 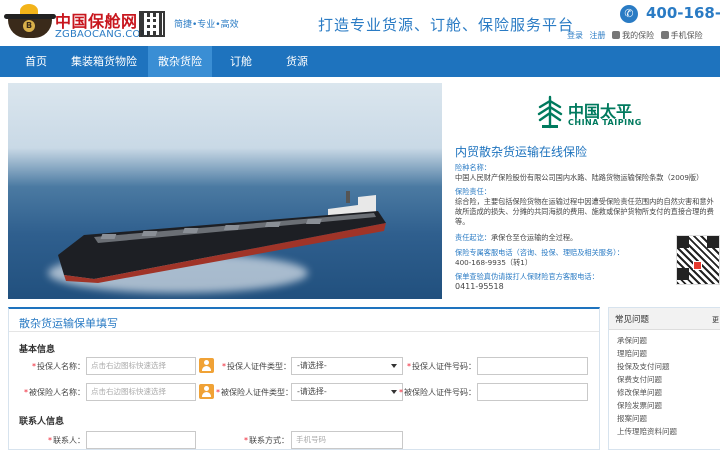 What do you see at coordinates (715, 320) in the screenshot?
I see `faq-more-link: 更` at bounding box center [715, 320].